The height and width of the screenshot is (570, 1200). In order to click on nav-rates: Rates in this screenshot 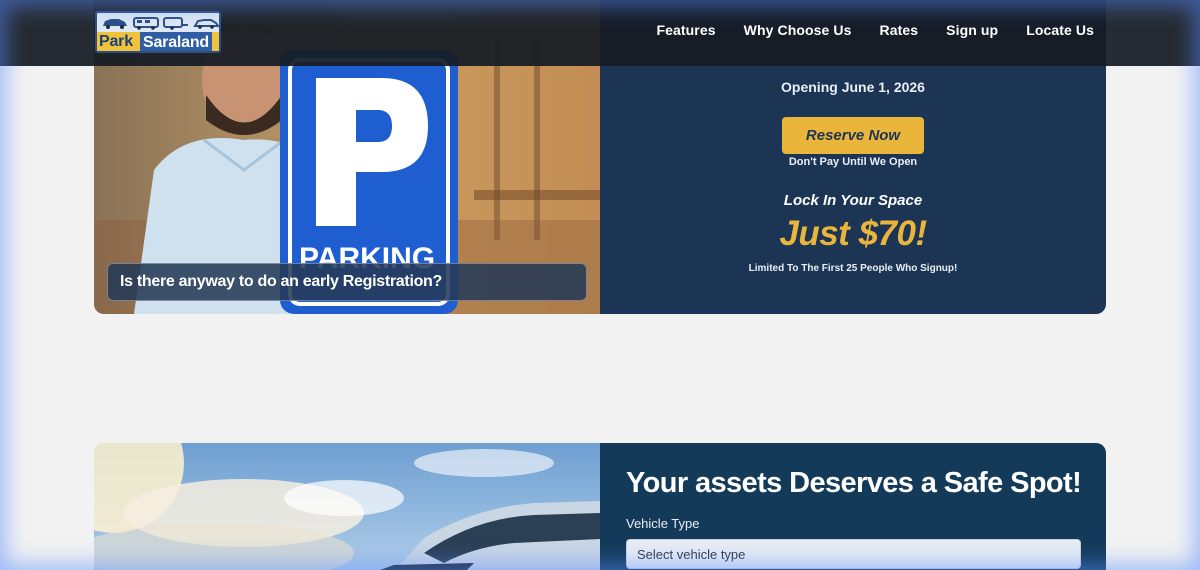, I will do `click(899, 30)`.